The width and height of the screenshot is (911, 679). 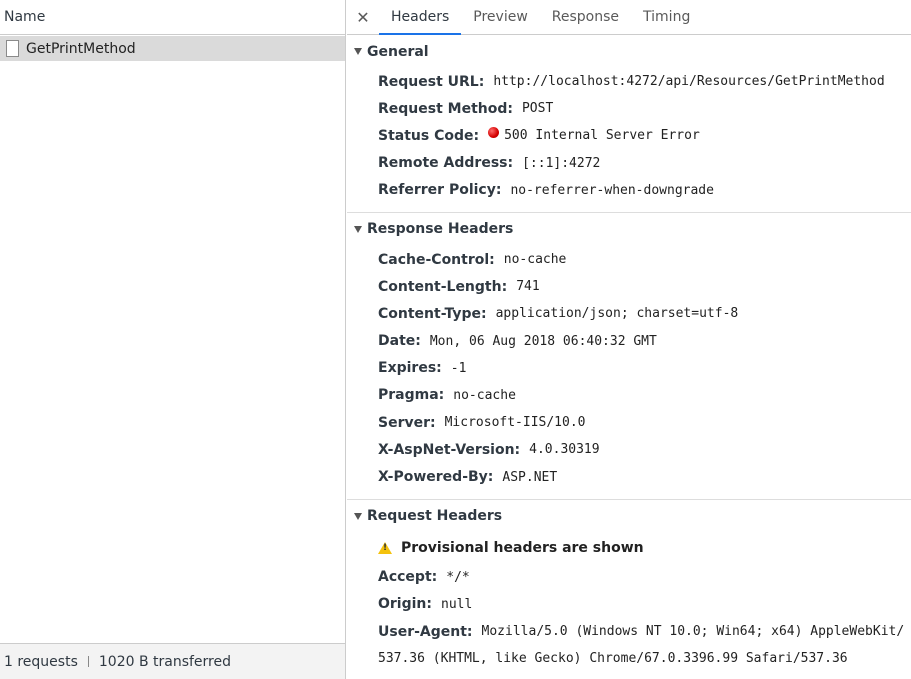 What do you see at coordinates (515, 423) in the screenshot?
I see `header-value: Microsoft-IIS/10.0` at bounding box center [515, 423].